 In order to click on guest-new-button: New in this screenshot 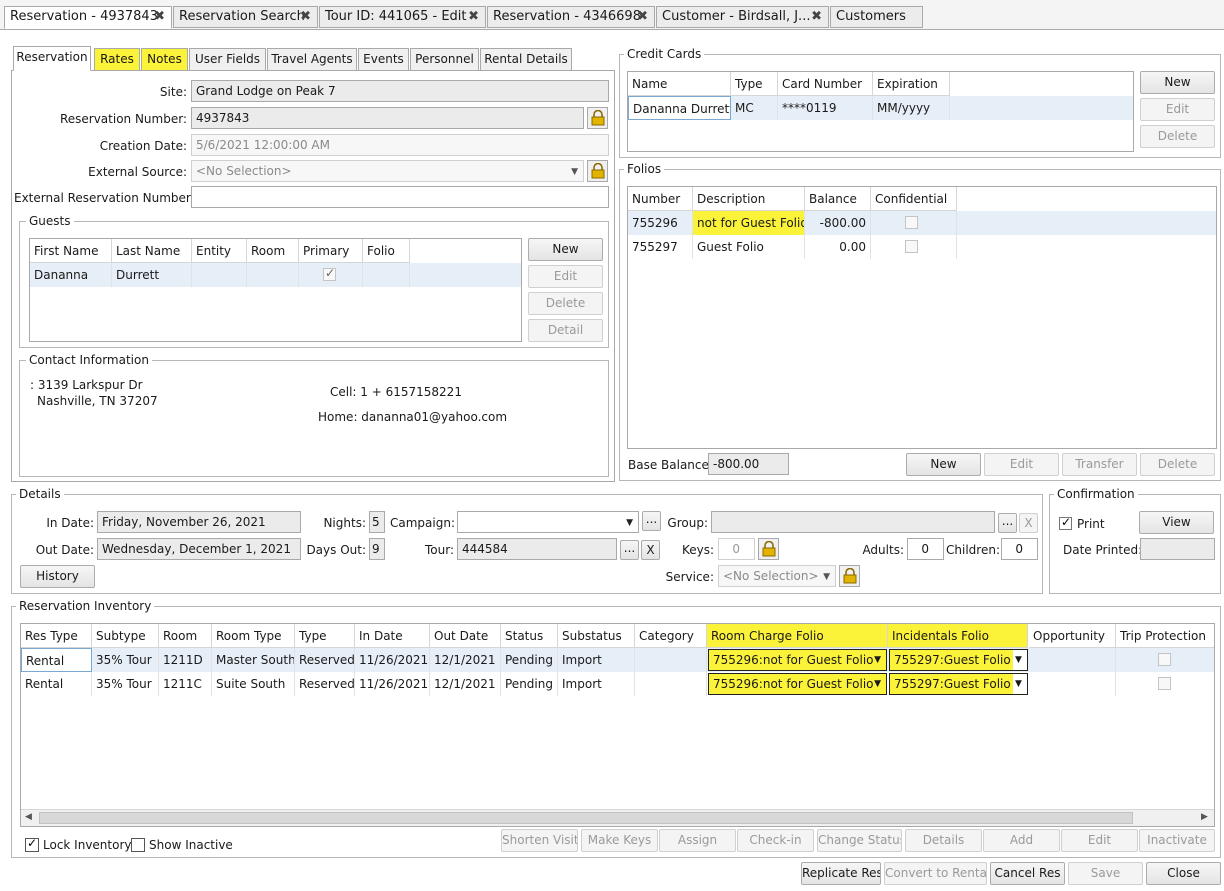, I will do `click(565, 249)`.